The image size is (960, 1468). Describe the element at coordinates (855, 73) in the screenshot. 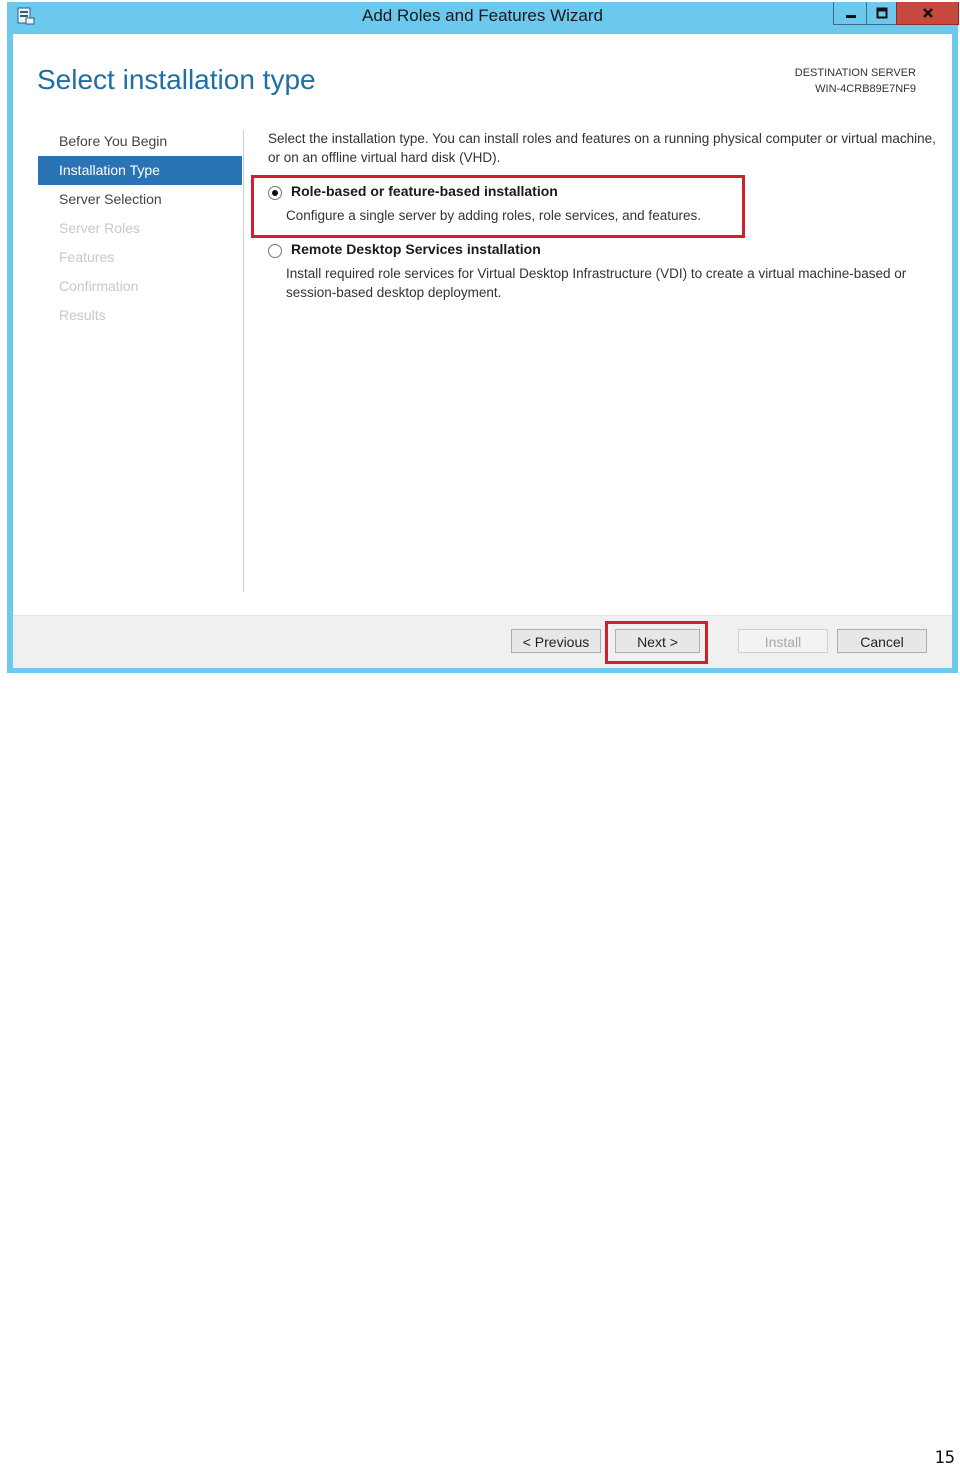

I see `destination-label: DESTINATION SERVER` at that location.